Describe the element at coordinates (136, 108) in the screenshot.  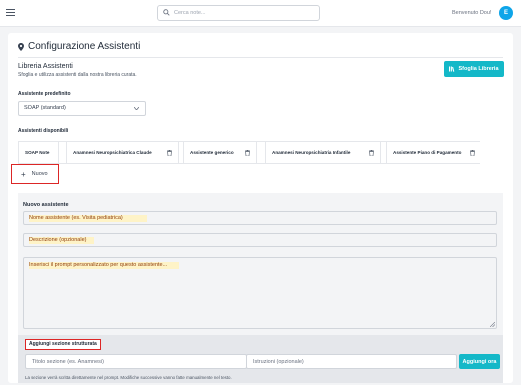
I see `chevron-down-icon` at that location.